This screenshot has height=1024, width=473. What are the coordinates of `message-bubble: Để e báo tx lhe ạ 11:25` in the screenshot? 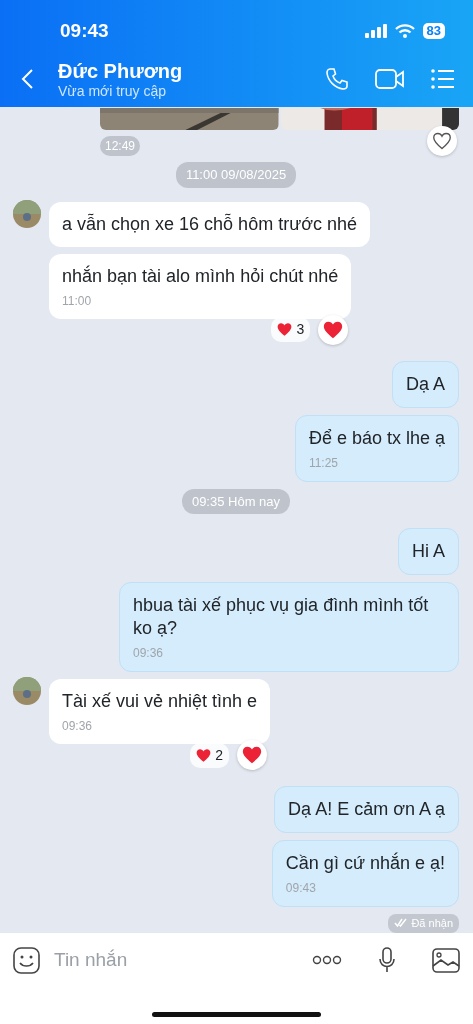 It's located at (376, 448).